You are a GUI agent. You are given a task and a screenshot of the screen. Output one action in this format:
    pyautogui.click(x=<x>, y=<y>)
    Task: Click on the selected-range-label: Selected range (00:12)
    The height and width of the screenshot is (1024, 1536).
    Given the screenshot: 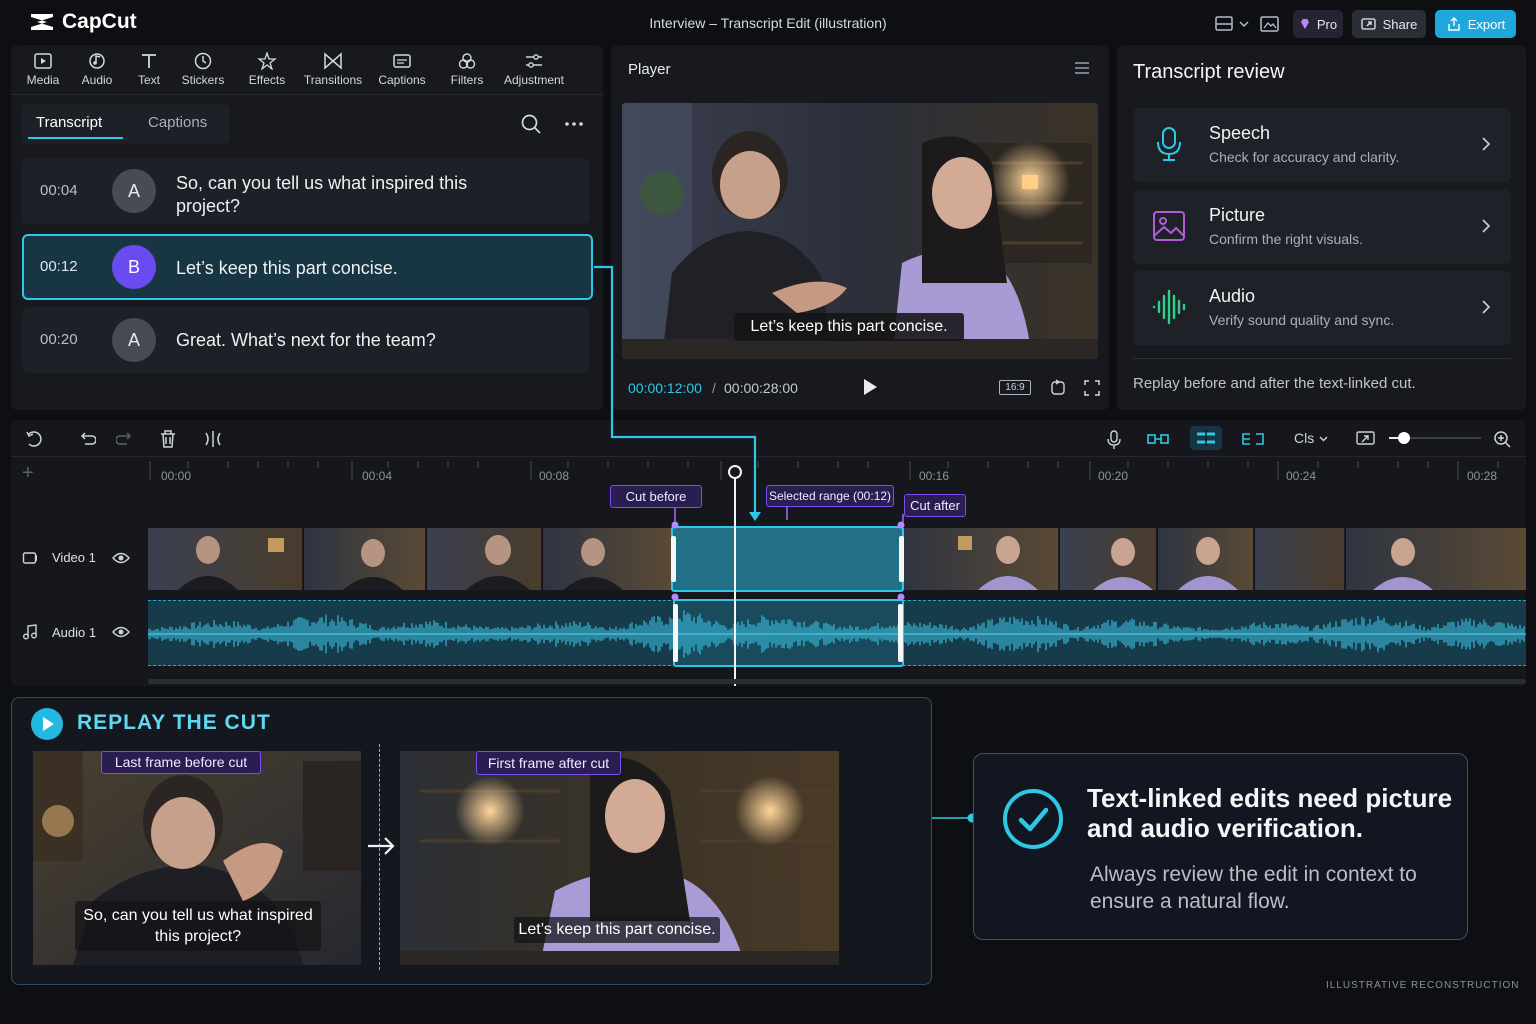 What is the action you would take?
    pyautogui.click(x=830, y=496)
    